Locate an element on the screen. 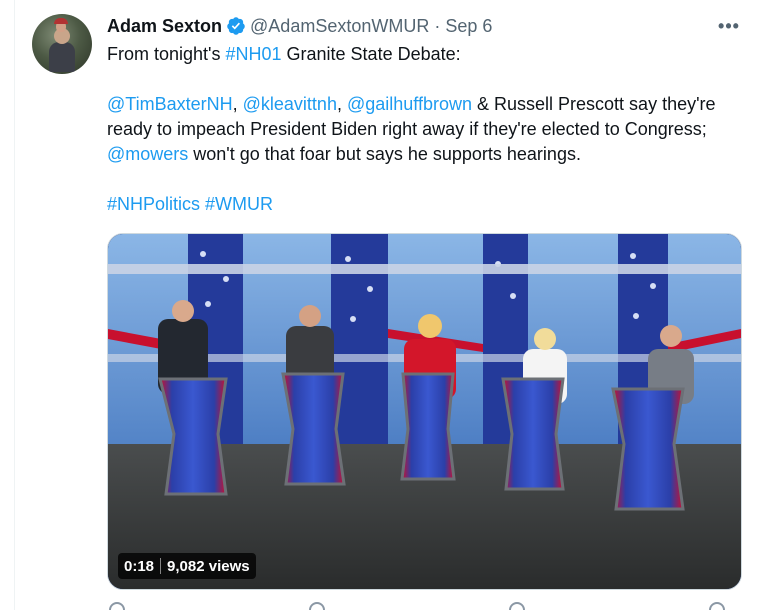 Image resolution: width=783 pixels, height=610 pixels. mention-gailhuffbrown: @gailhuffbrown is located at coordinates (409, 104).